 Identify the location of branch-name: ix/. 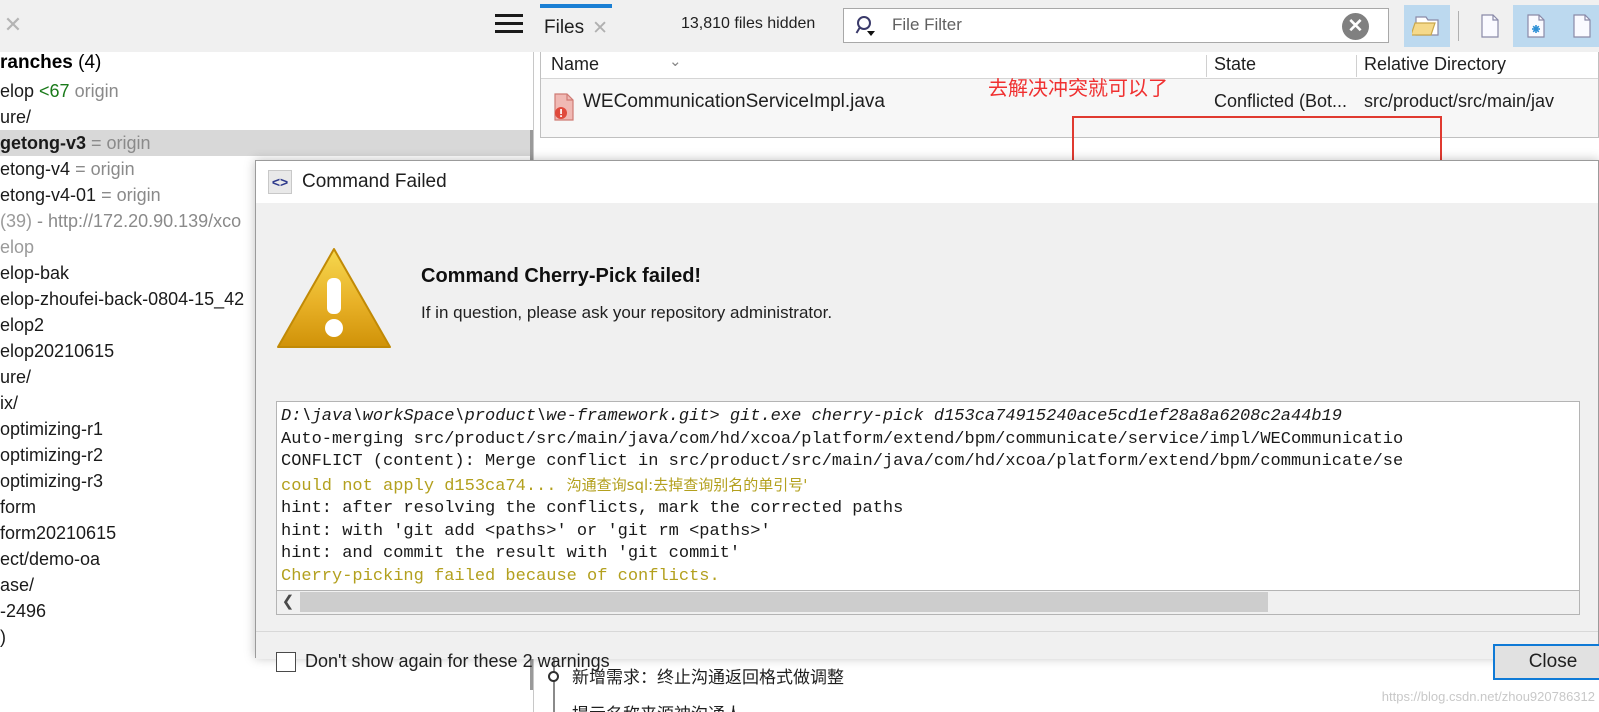
(9, 403).